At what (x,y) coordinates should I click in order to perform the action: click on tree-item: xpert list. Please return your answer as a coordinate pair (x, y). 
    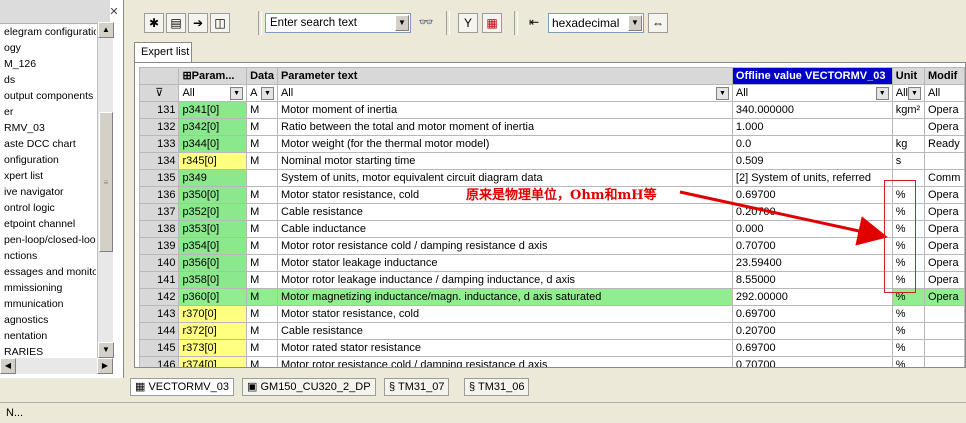
    Looking at the image, I should click on (23, 176).